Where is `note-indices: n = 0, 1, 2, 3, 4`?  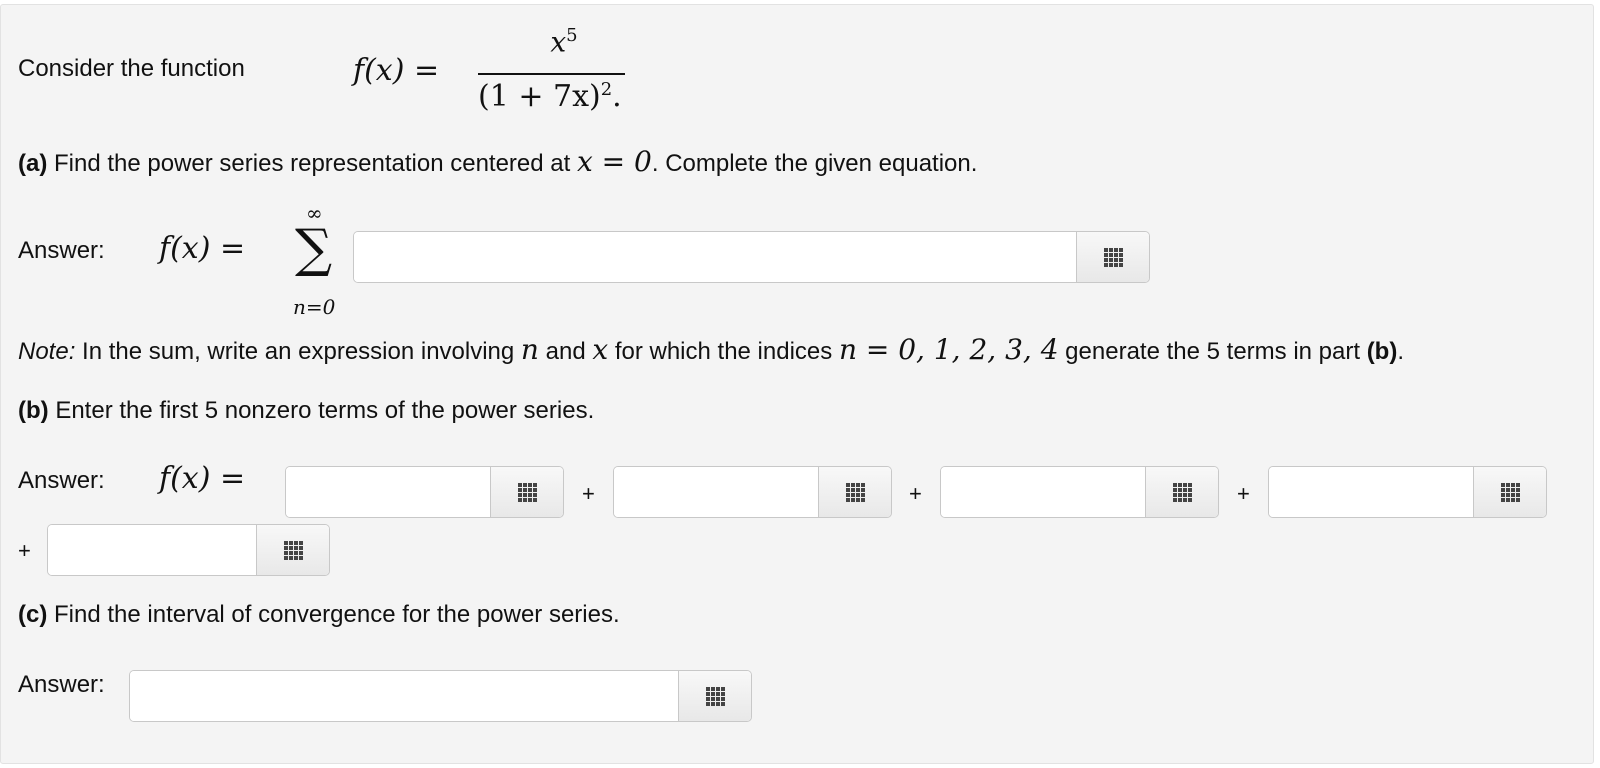
note-indices: n = 0, 1, 2, 3, 4 is located at coordinates (948, 349).